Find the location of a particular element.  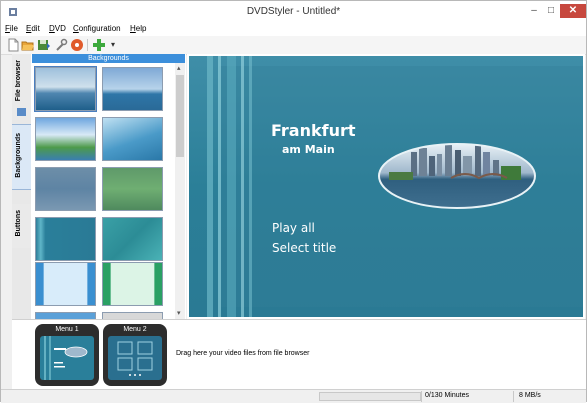

disc-usage-bar is located at coordinates (370, 396).